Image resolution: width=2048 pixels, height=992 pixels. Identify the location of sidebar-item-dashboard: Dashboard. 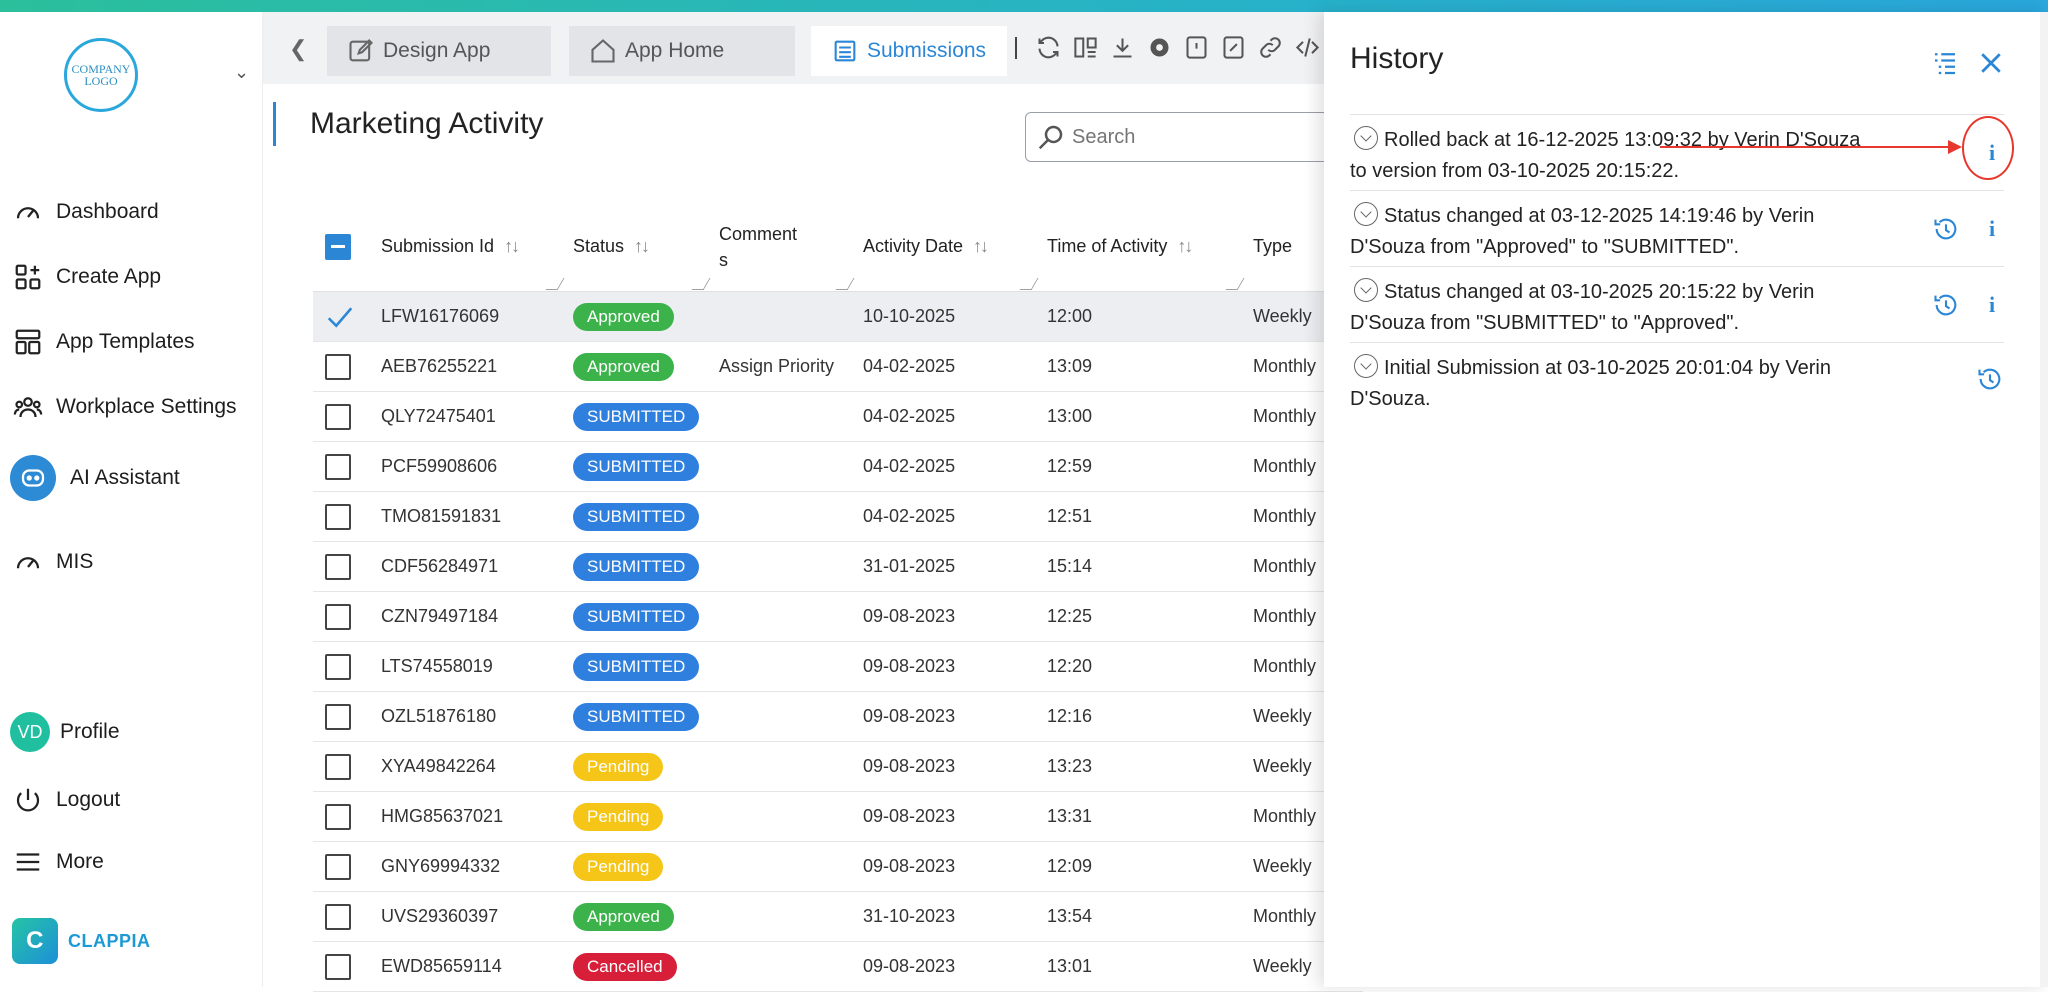
(85, 212).